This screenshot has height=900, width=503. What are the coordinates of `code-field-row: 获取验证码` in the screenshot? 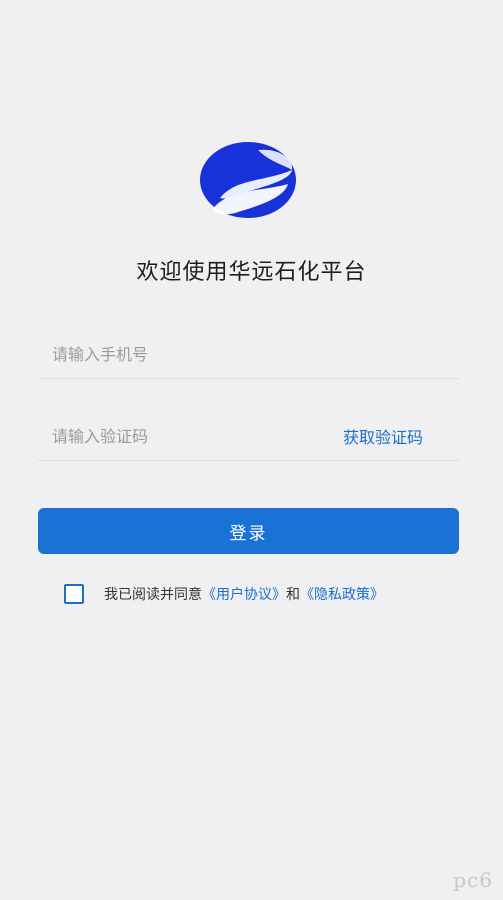 It's located at (248, 436).